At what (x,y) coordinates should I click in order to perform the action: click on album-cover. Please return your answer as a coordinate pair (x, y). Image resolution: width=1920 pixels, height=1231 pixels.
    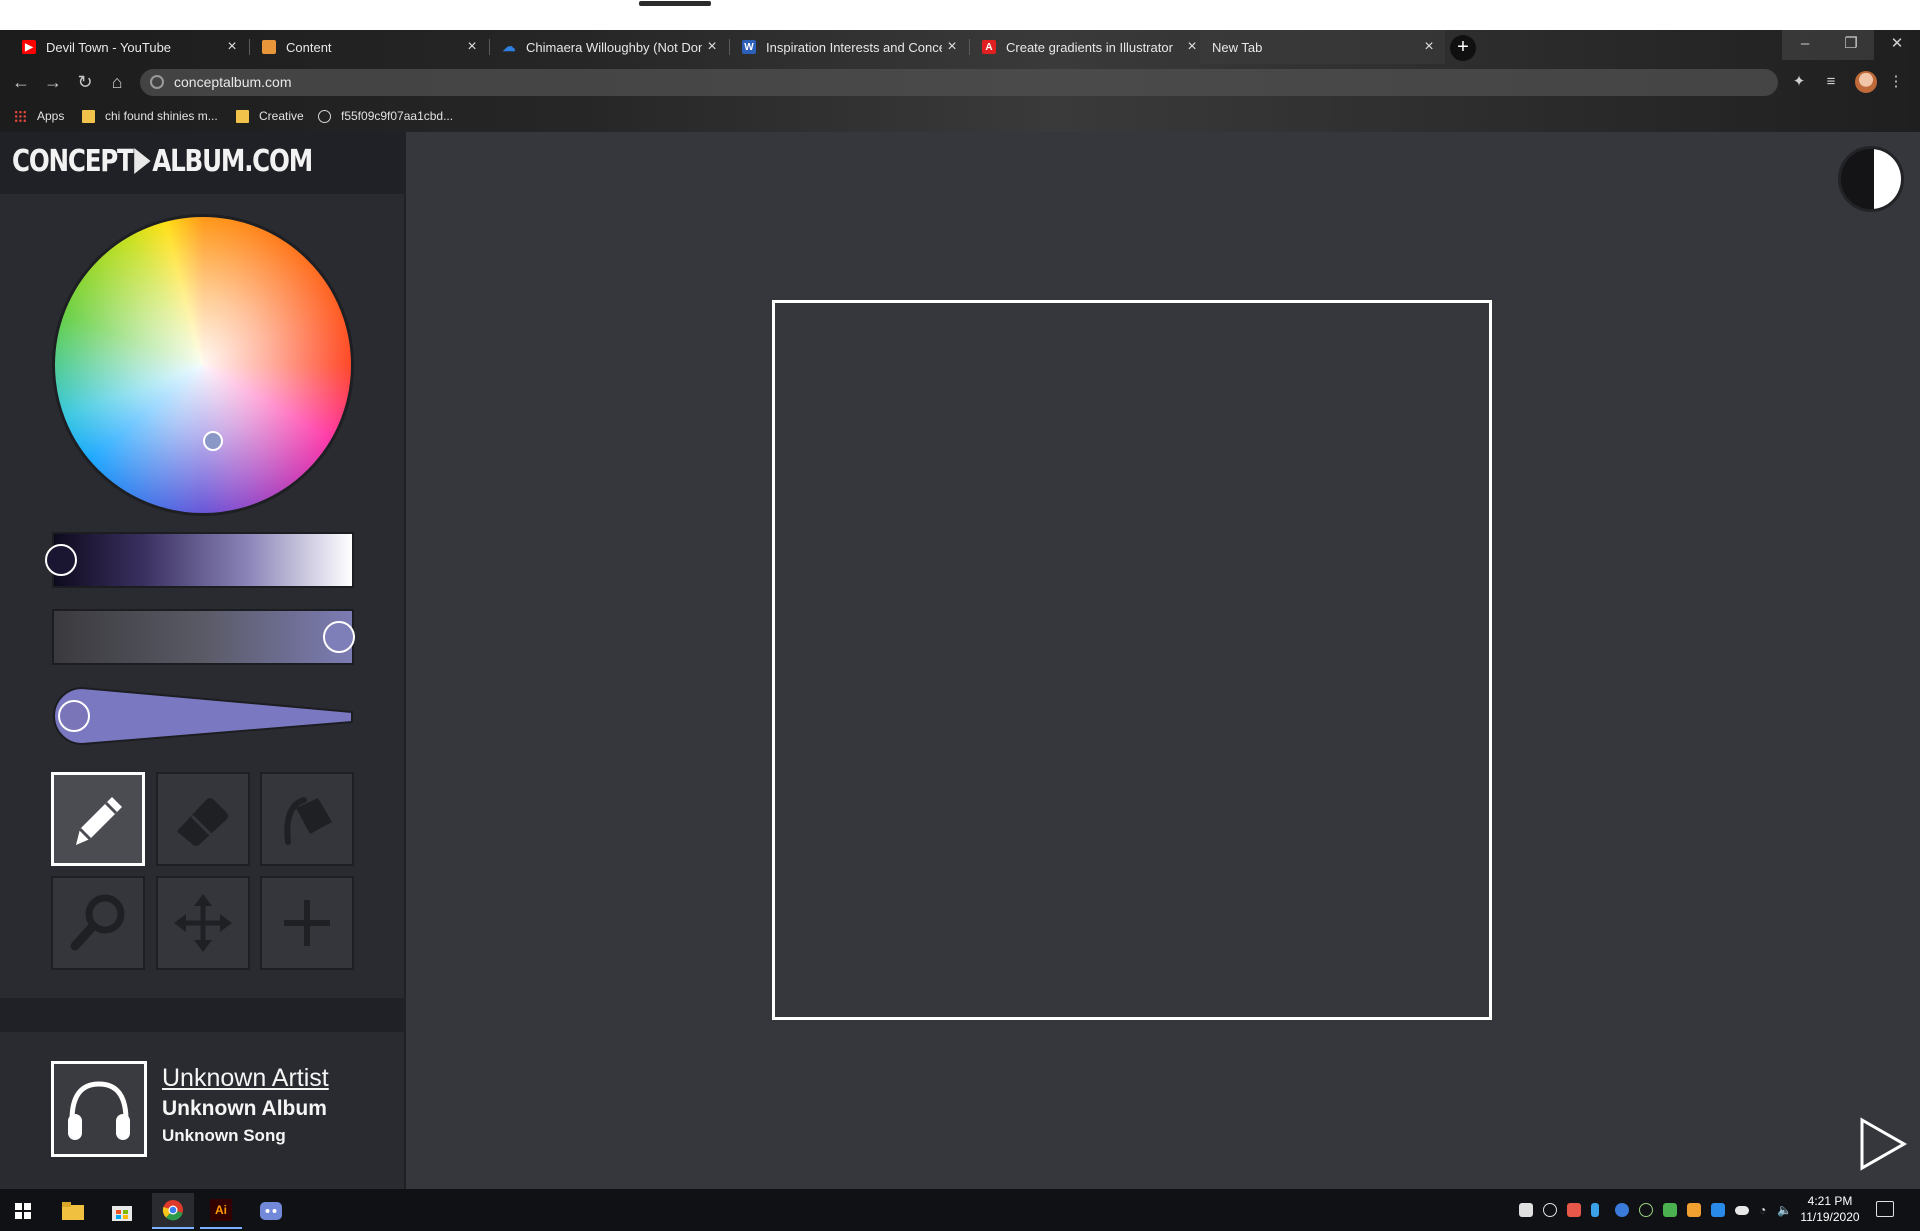
    Looking at the image, I should click on (99, 1109).